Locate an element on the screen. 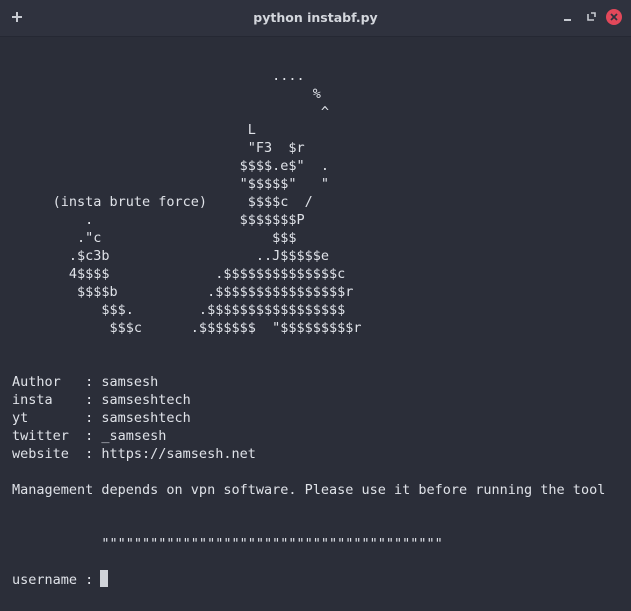  info-yt: yt : samseshtech is located at coordinates (101, 418).